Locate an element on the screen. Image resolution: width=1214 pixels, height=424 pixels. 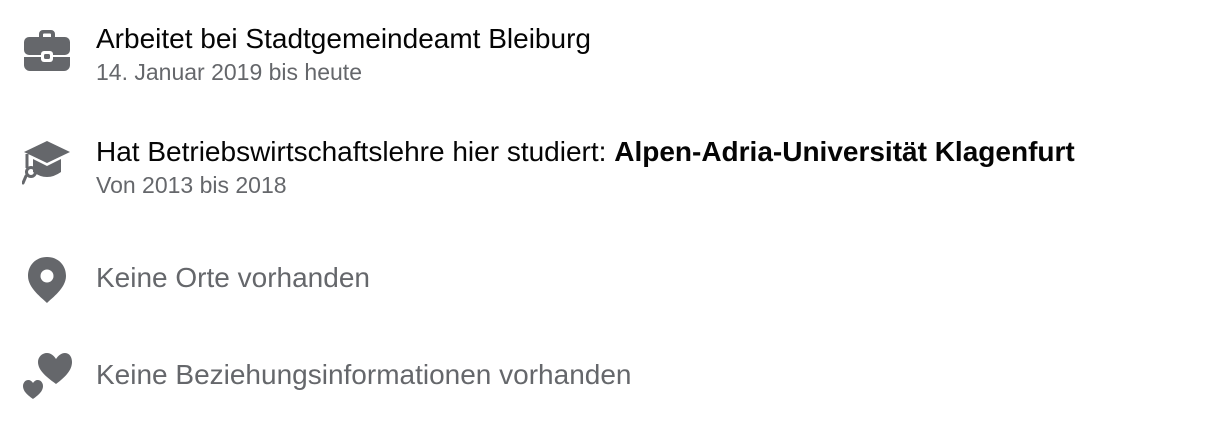
school-link: Alpen-Adria-Universität Klagenfurt is located at coordinates (844, 151).